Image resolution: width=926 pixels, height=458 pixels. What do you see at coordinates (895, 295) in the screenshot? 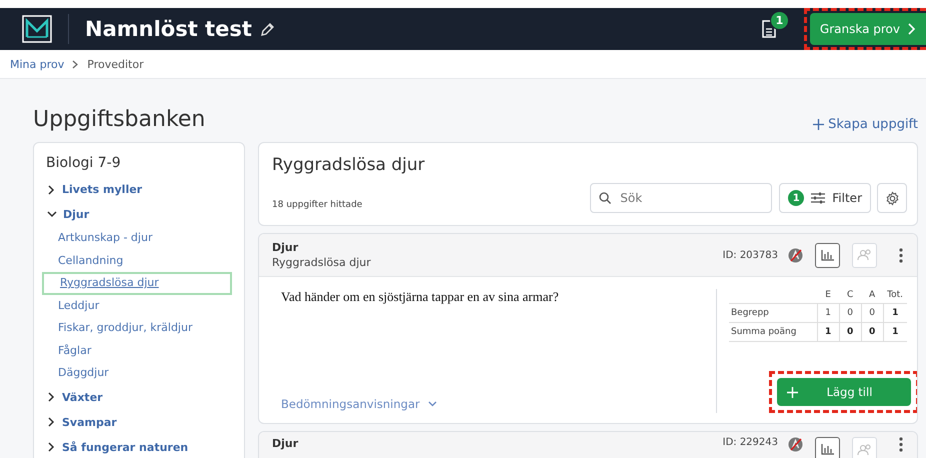
I see `column-header: Tot.` at bounding box center [895, 295].